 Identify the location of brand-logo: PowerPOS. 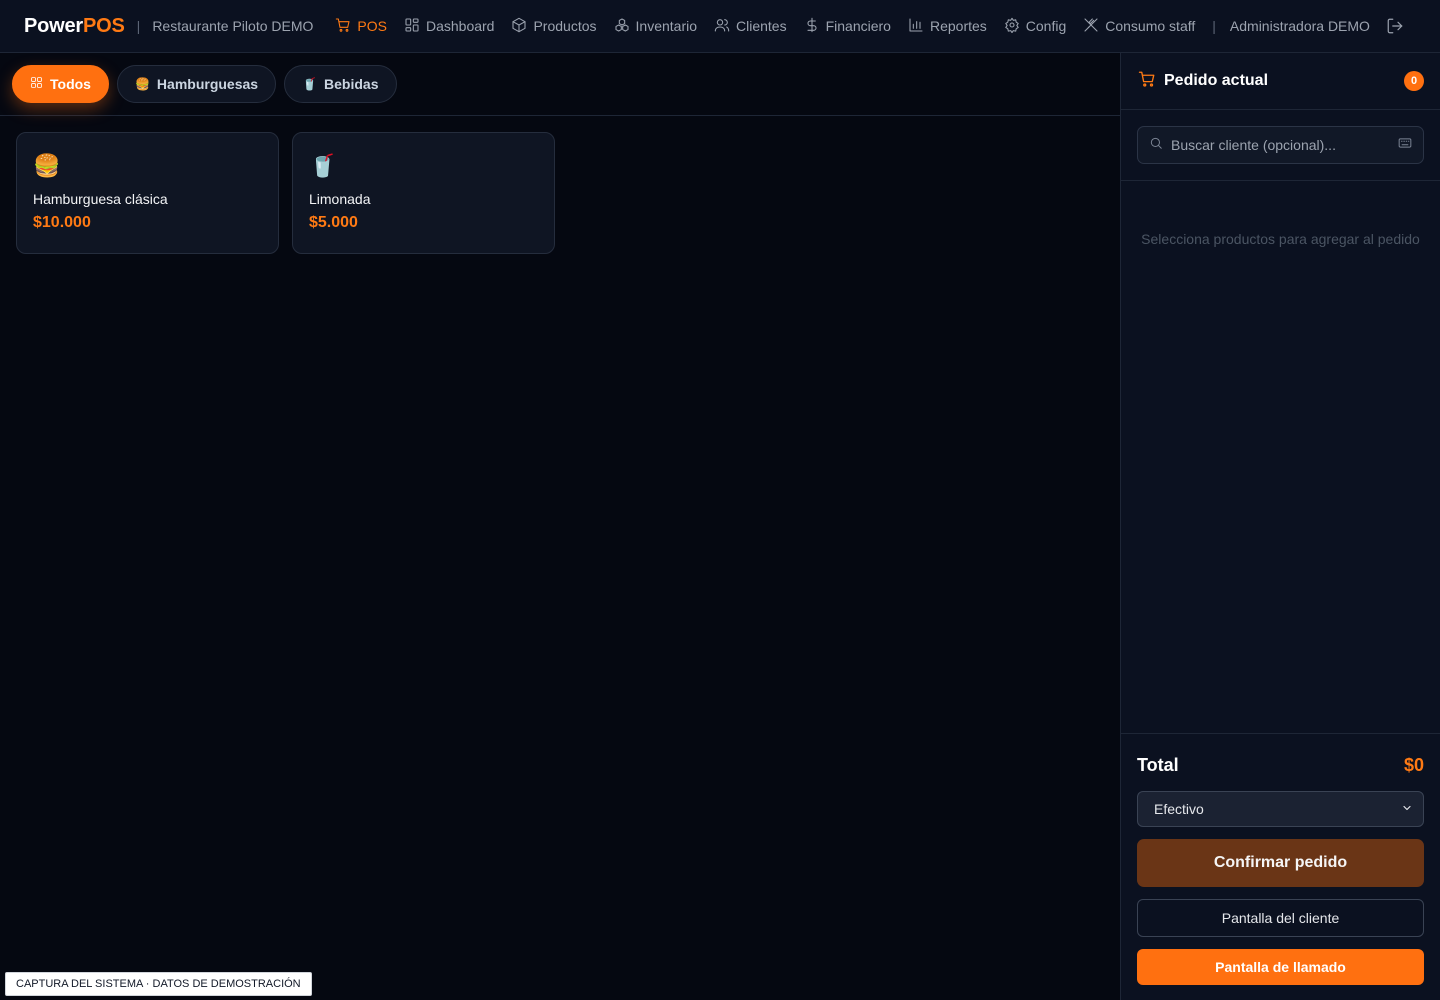
(74, 26).